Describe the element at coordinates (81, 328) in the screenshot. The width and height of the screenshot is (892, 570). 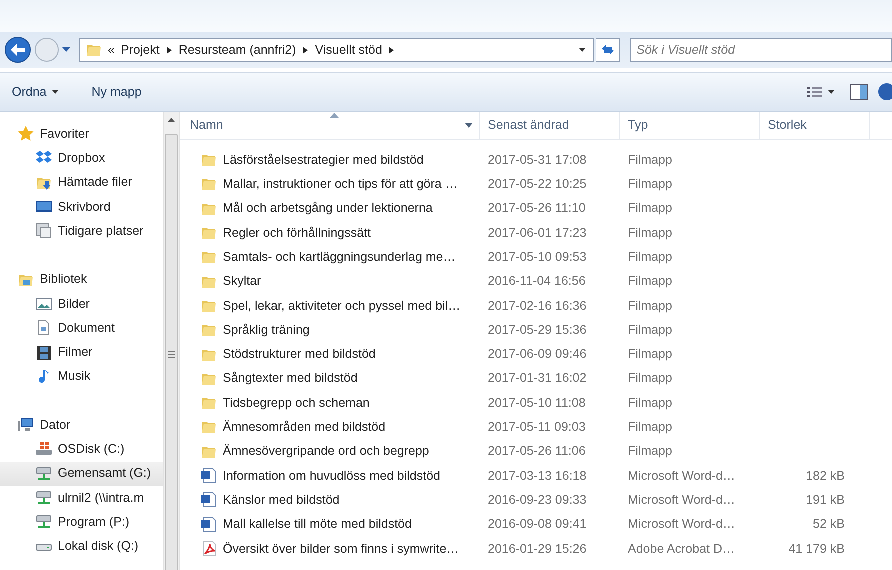
I see `sidebar-item: Dokument` at that location.